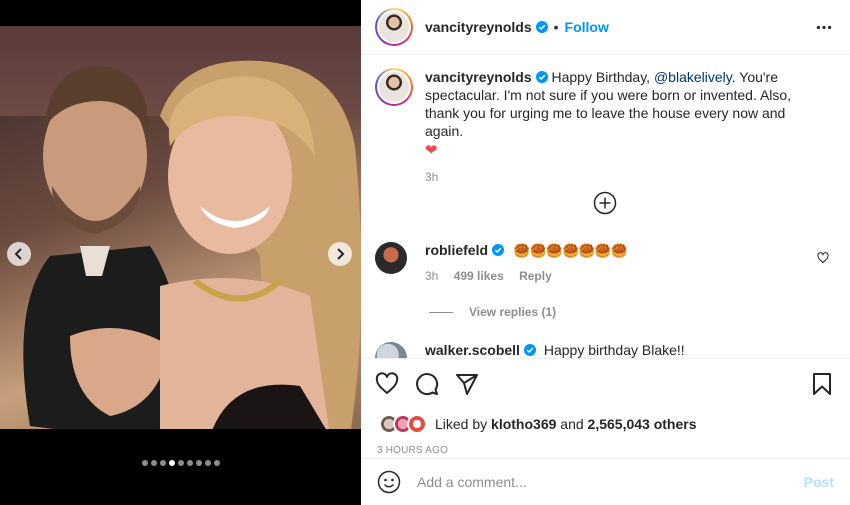 This screenshot has height=505, width=850. What do you see at coordinates (431, 150) in the screenshot?
I see `caption-heart-emoji: ❤` at bounding box center [431, 150].